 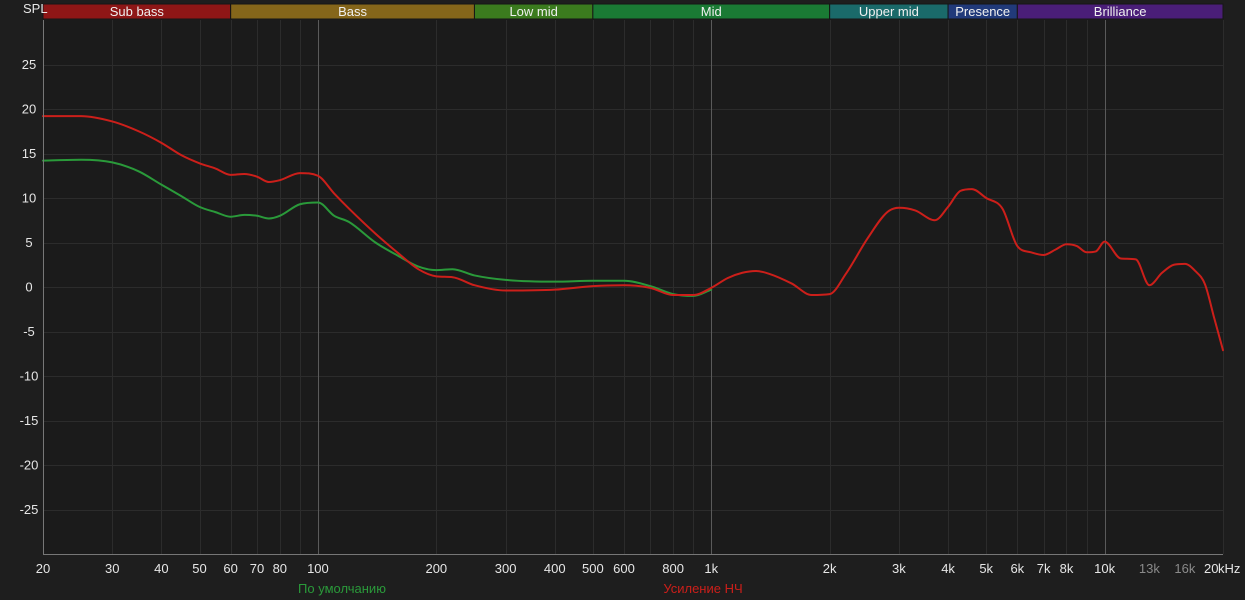 What do you see at coordinates (555, 568) in the screenshot?
I see `x-tick-label: 400` at bounding box center [555, 568].